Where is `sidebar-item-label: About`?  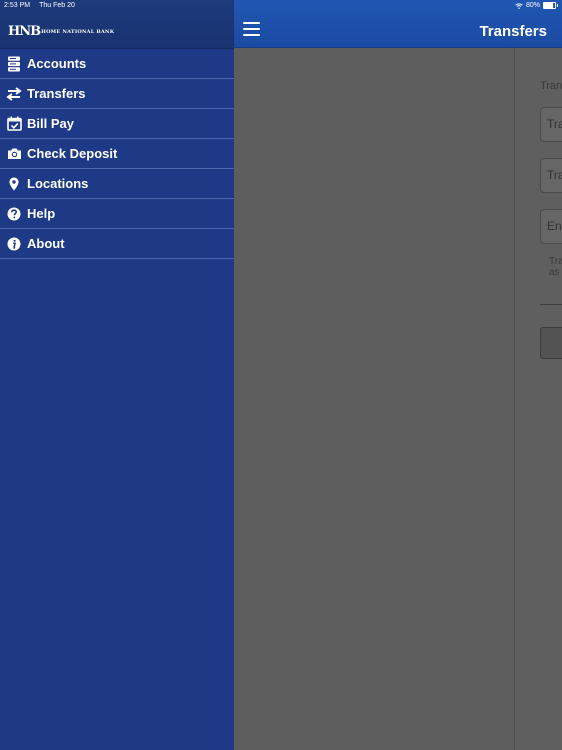 sidebar-item-label: About is located at coordinates (46, 243).